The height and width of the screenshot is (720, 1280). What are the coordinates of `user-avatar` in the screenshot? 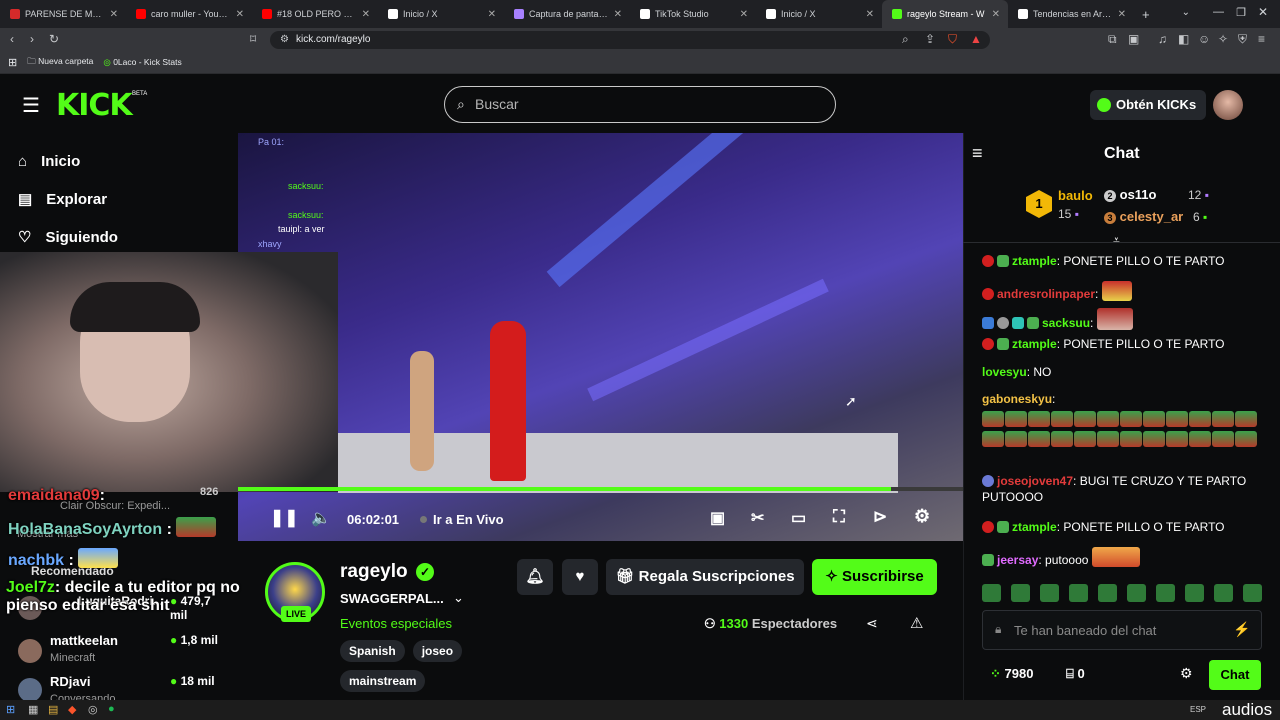 It's located at (1228, 105).